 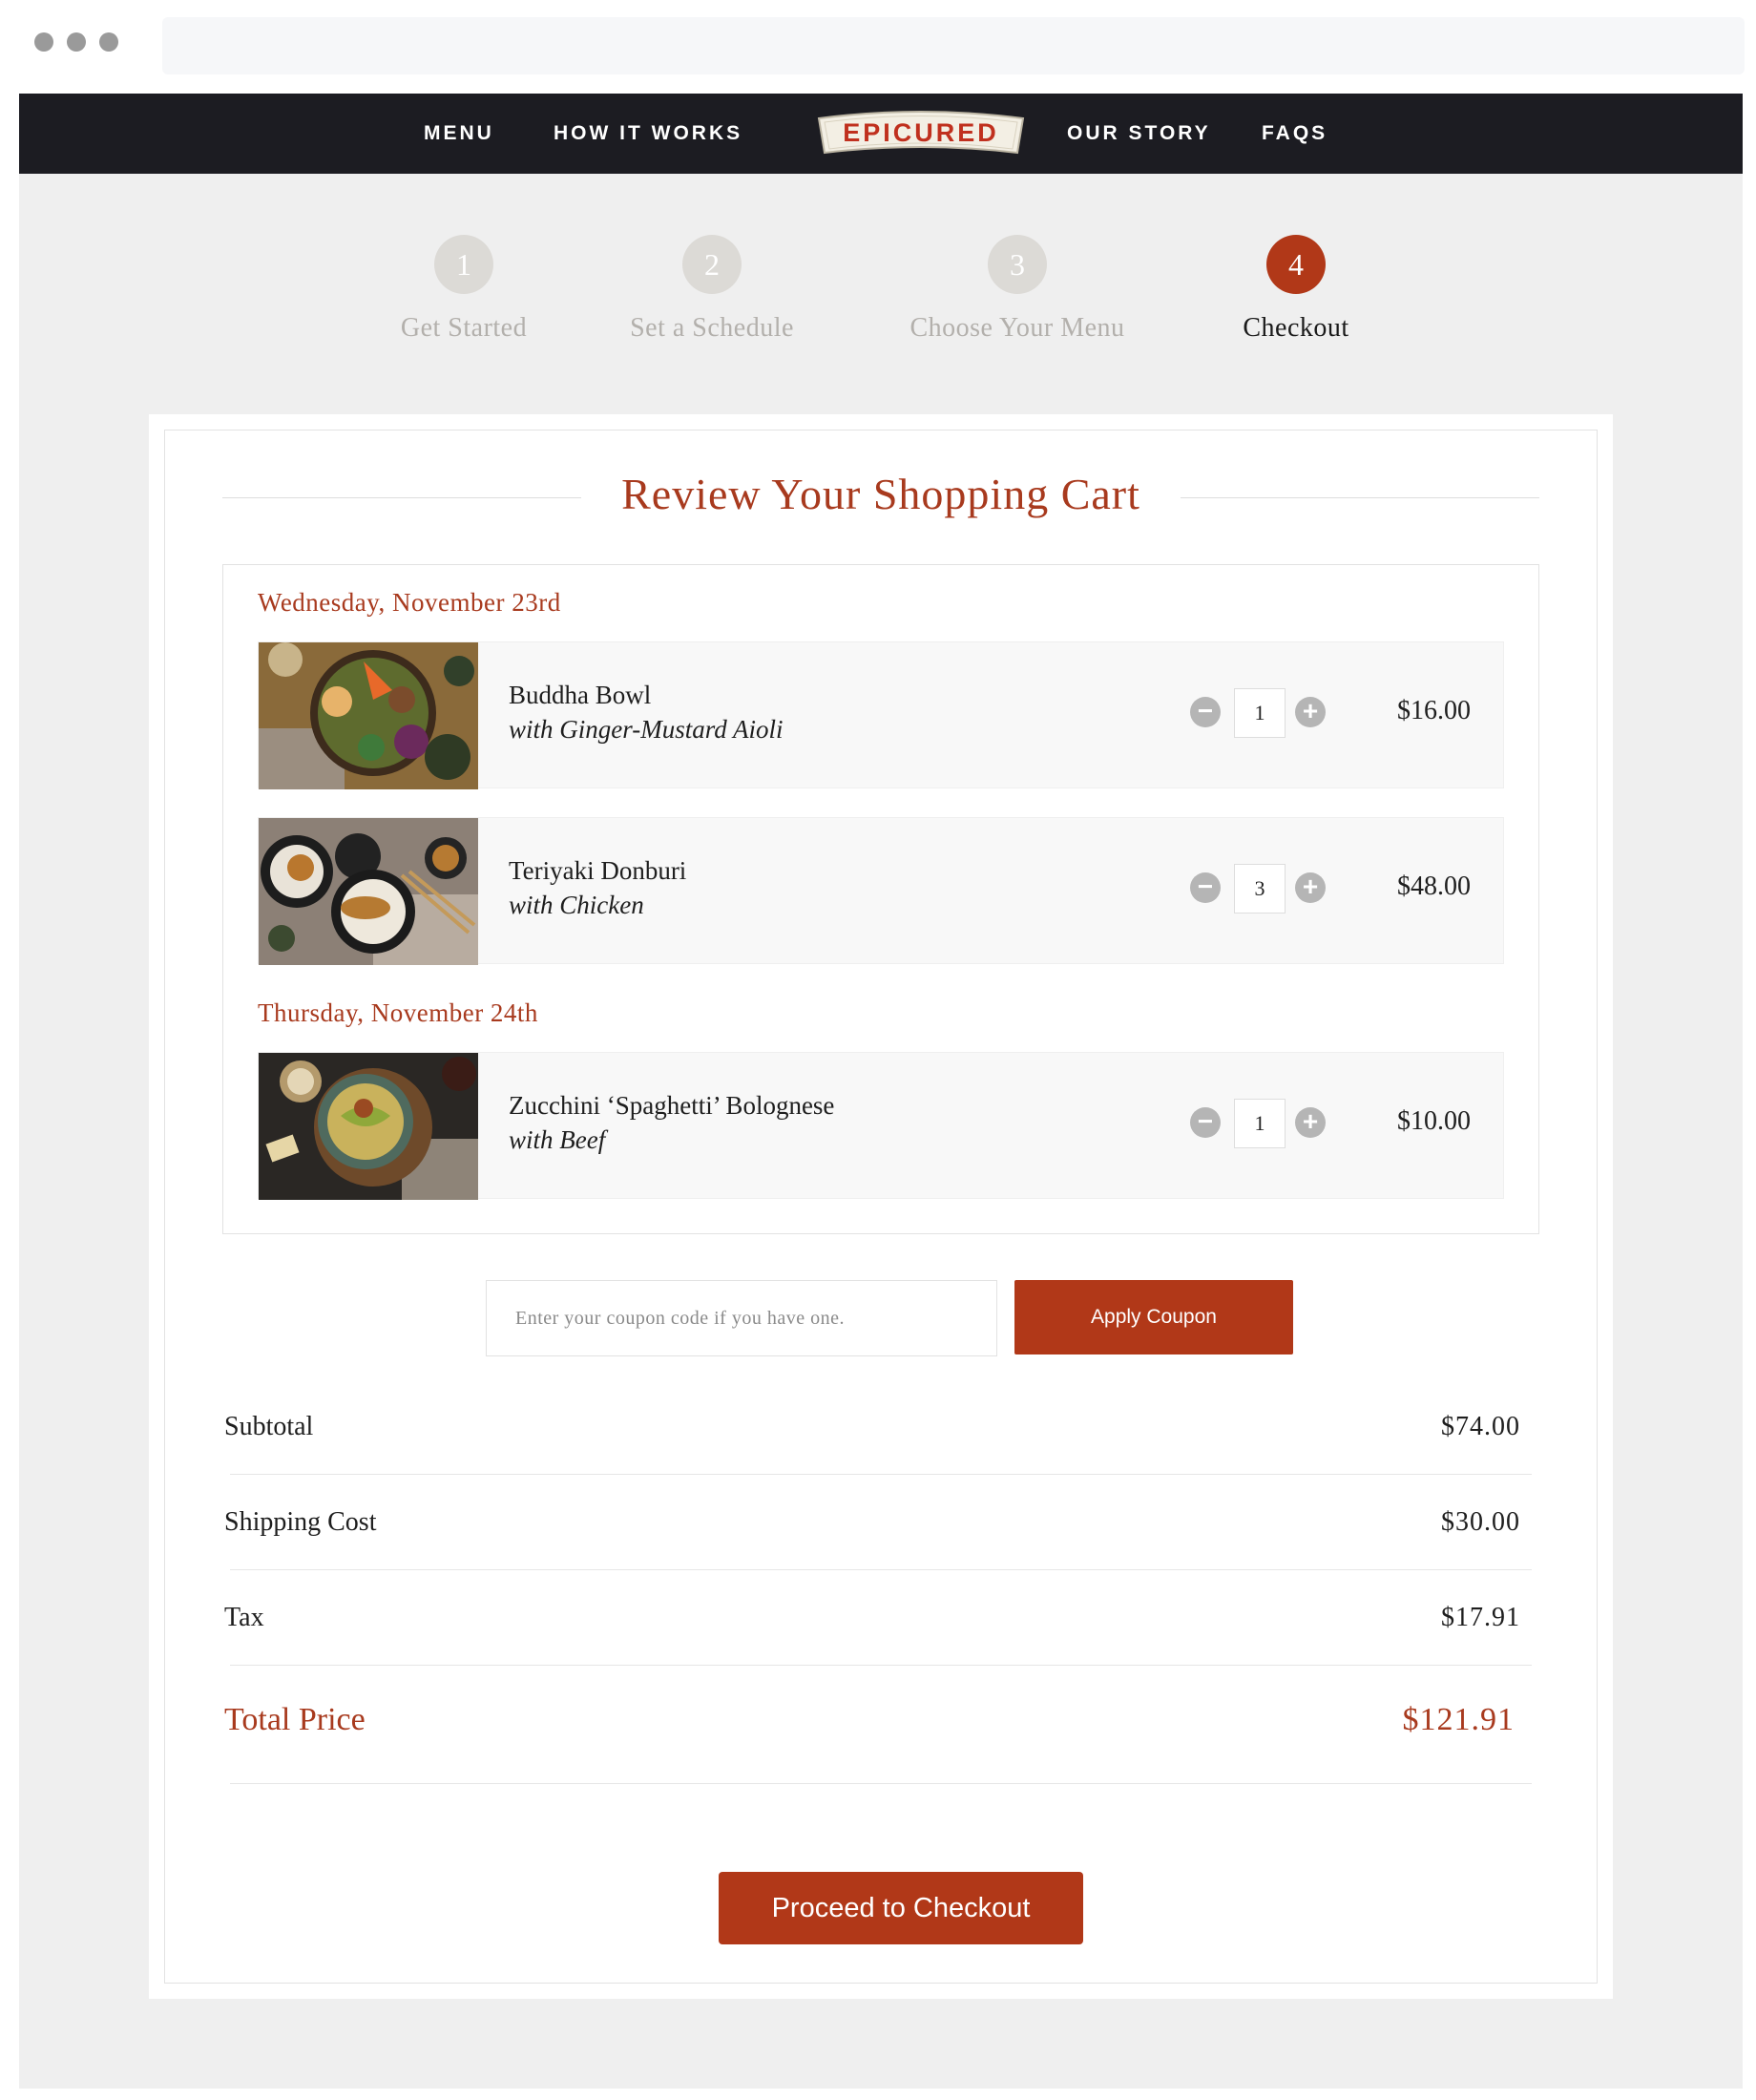 What do you see at coordinates (1481, 1522) in the screenshot?
I see `shipping-value: $30.00` at bounding box center [1481, 1522].